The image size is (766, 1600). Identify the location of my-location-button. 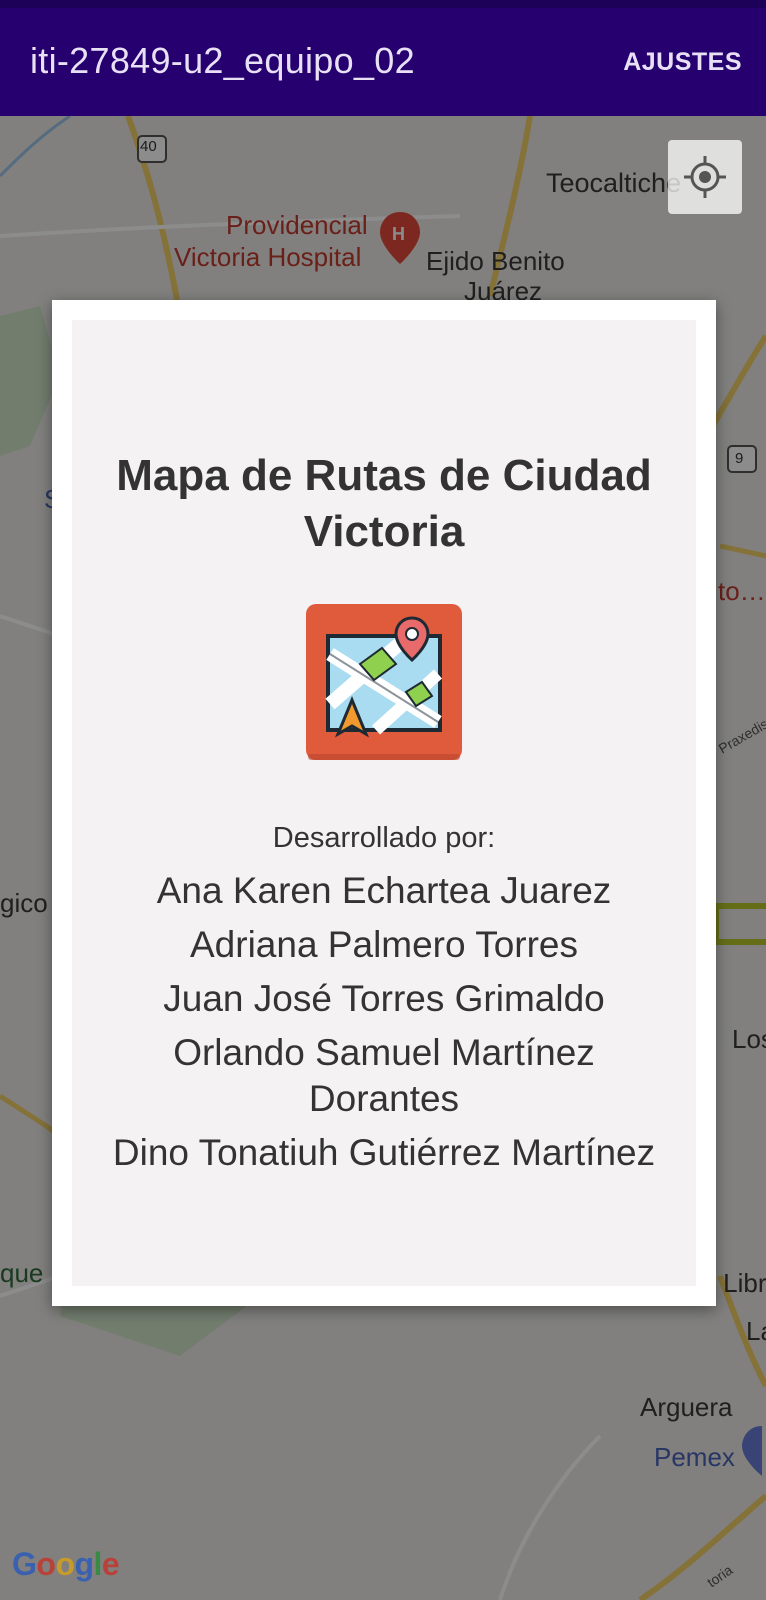
(705, 177).